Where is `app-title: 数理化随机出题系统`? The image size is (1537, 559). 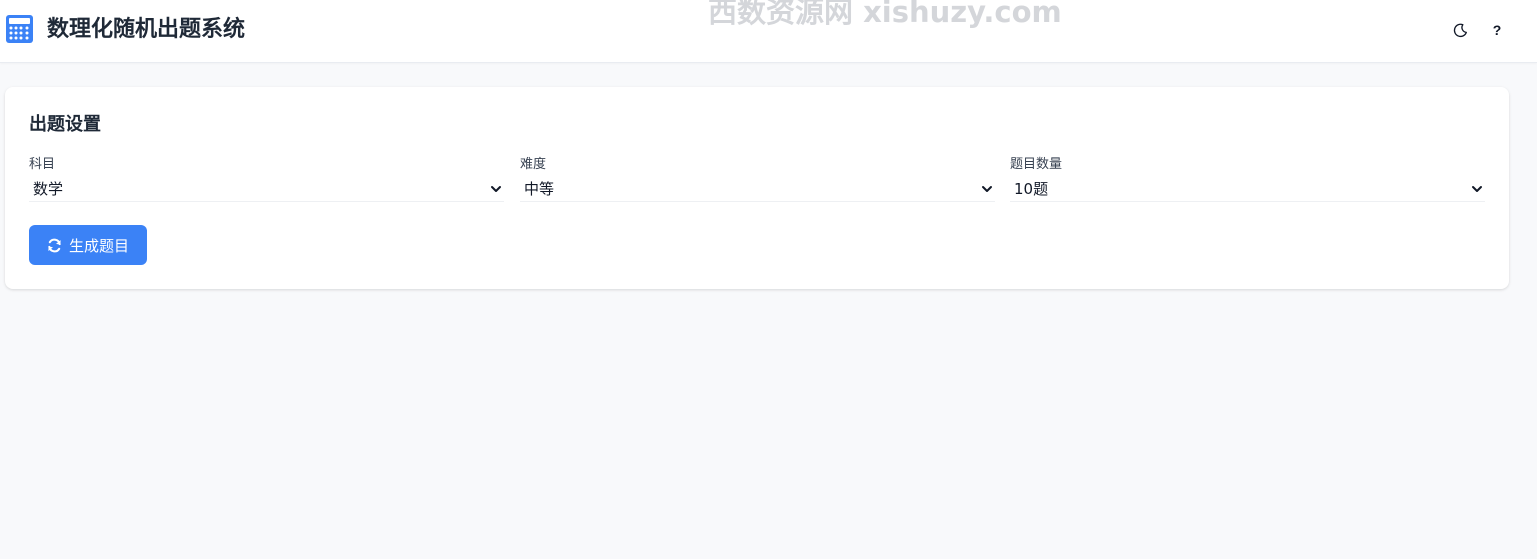 app-title: 数理化随机出题系统 is located at coordinates (146, 29).